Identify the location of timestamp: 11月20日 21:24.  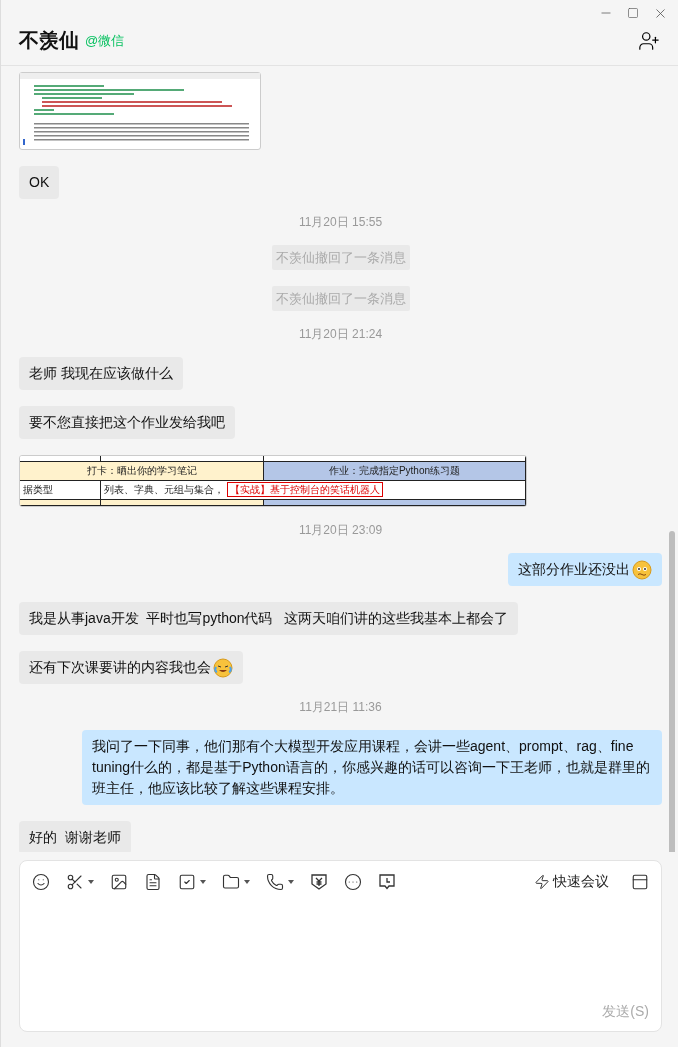
(340, 334).